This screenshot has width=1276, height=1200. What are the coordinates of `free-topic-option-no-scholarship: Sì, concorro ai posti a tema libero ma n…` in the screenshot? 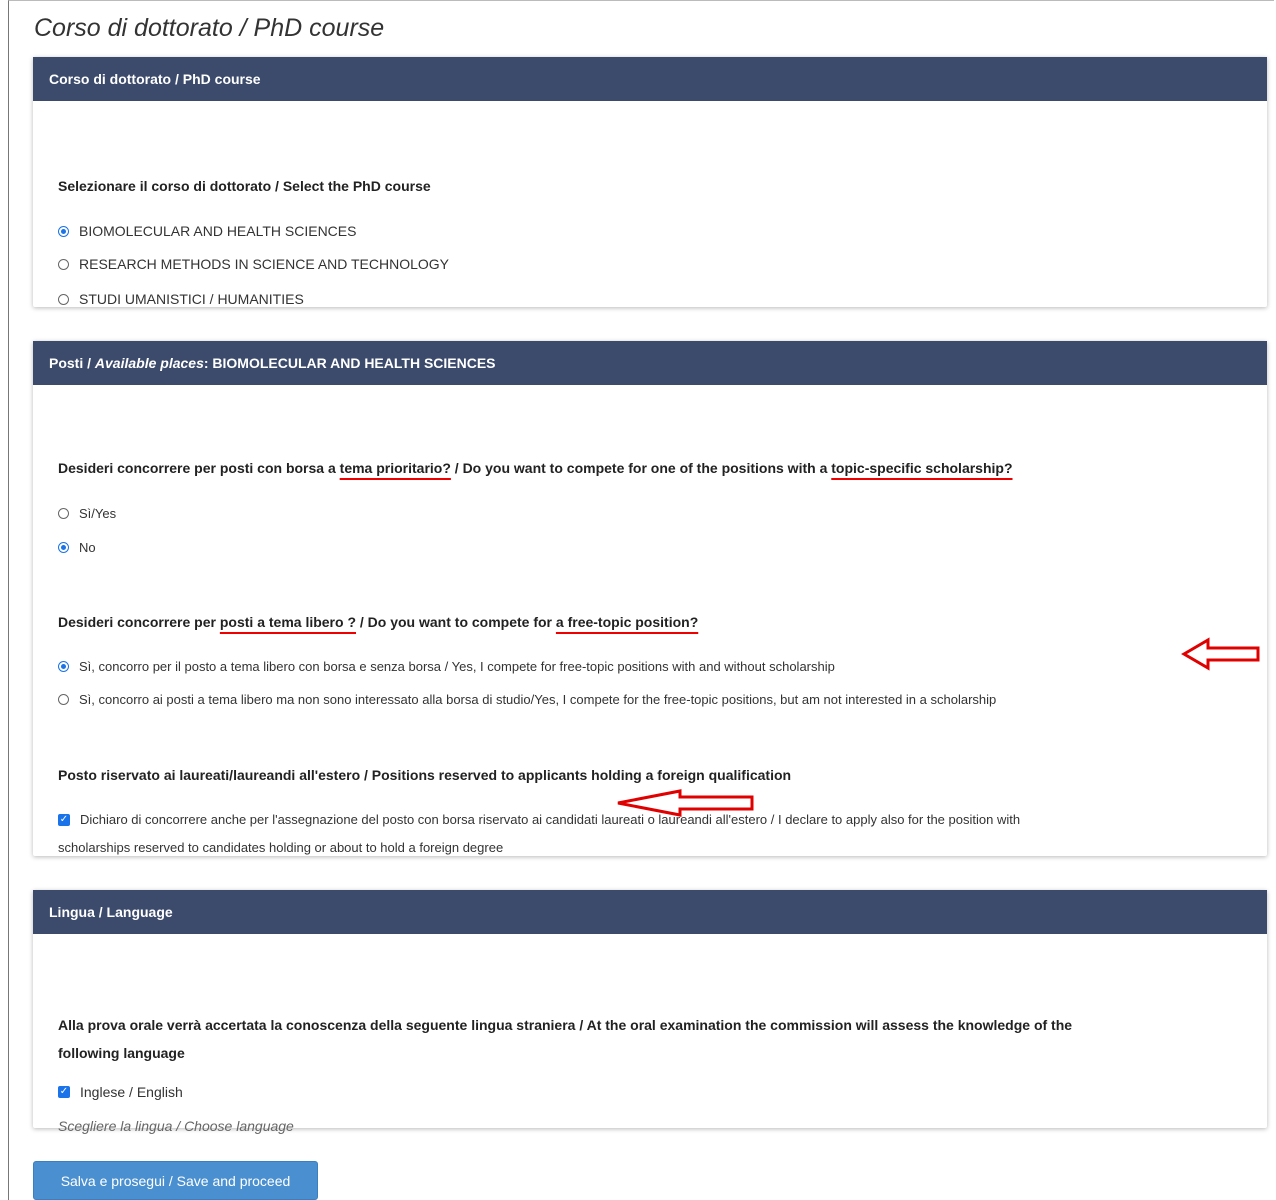 It's located at (527, 699).